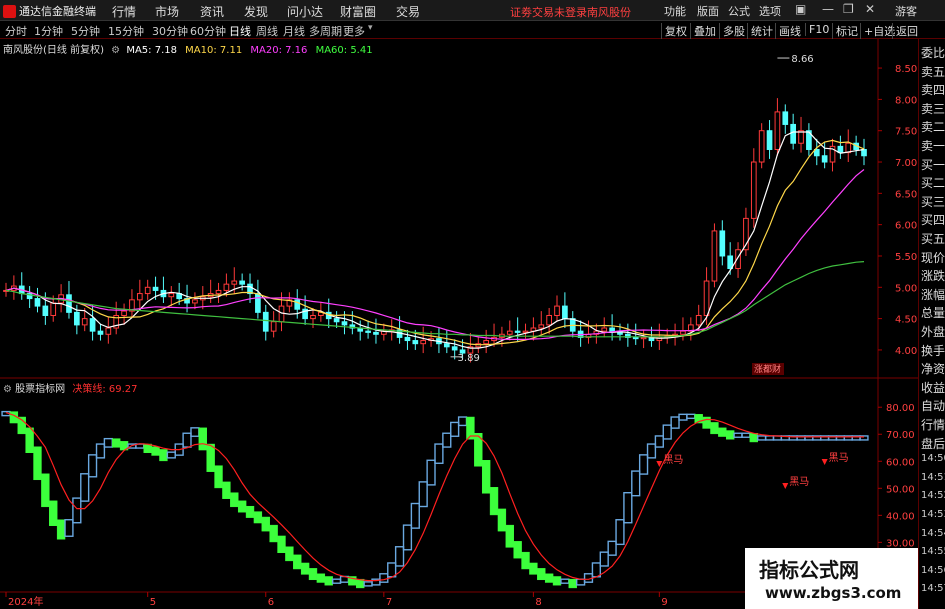 The image size is (945, 609). I want to click on side-panel-item: 14:54, so click(933, 533).